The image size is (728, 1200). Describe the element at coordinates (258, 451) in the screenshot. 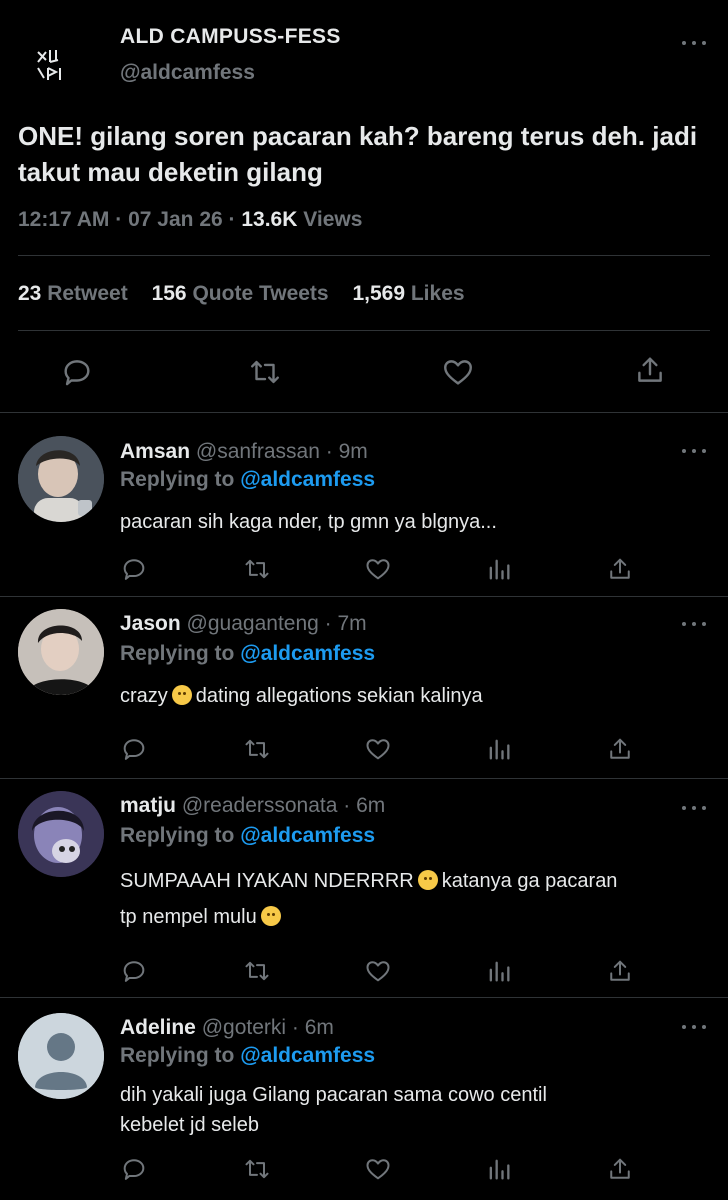

I see `reply-author-handle: @sanfrassan` at that location.